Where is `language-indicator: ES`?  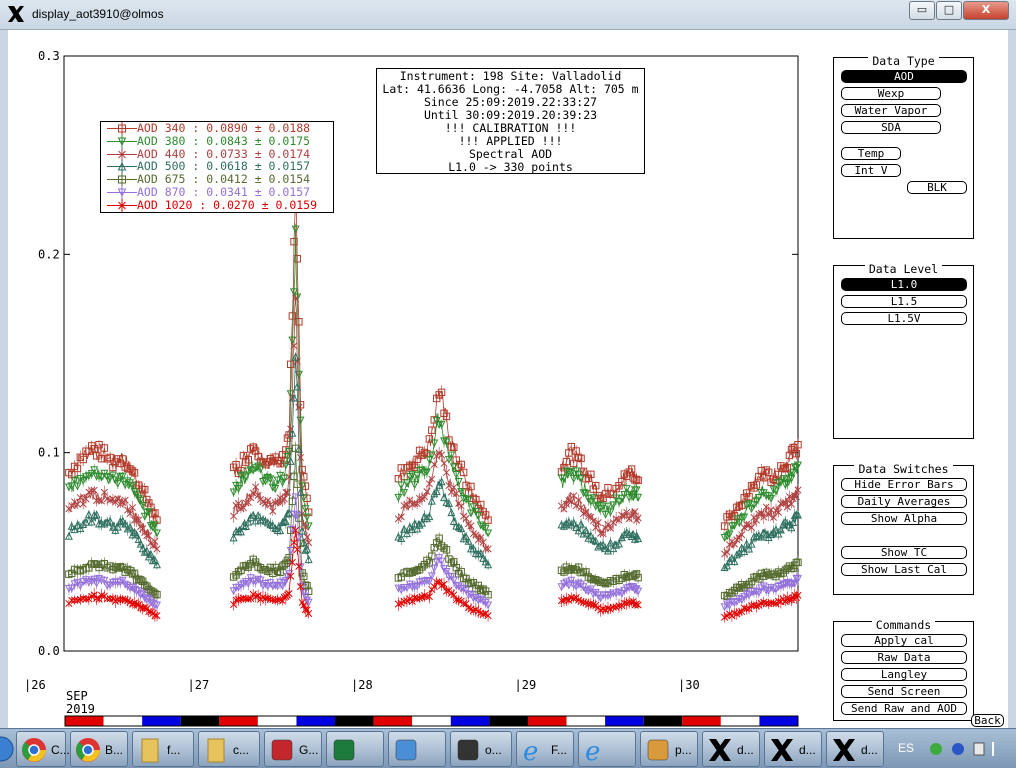 language-indicator: ES is located at coordinates (906, 748).